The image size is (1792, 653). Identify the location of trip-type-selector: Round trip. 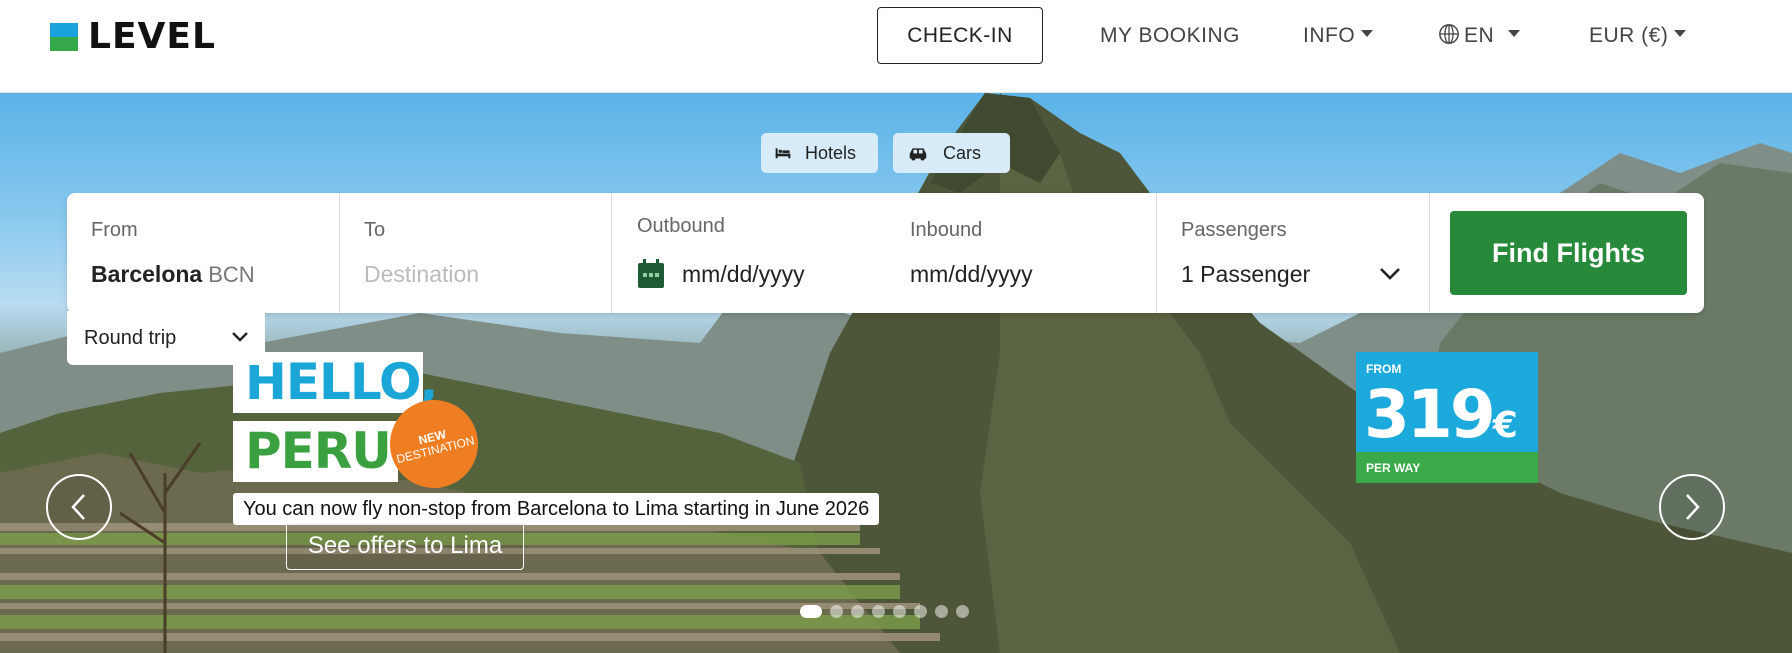
(166, 338).